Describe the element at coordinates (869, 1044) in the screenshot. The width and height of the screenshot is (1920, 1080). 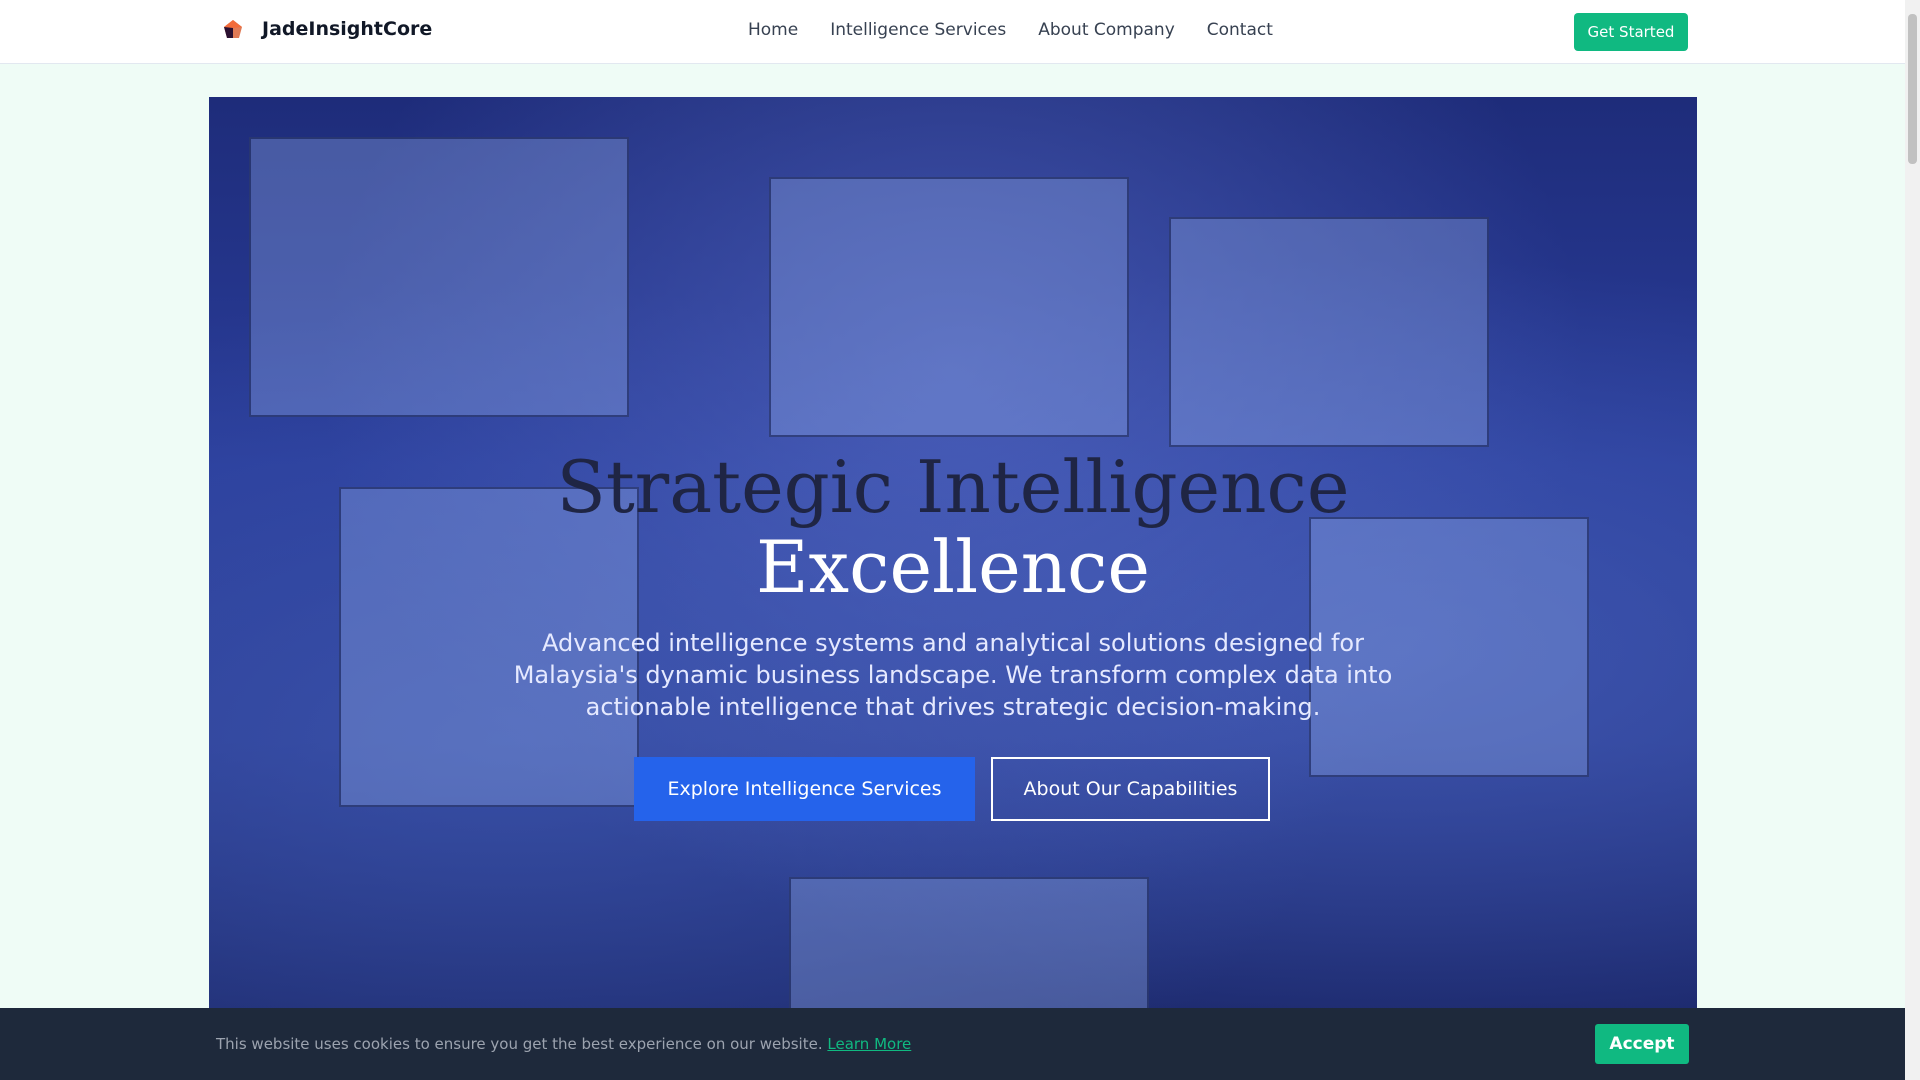
I see `learn-more-link: Learn More` at that location.